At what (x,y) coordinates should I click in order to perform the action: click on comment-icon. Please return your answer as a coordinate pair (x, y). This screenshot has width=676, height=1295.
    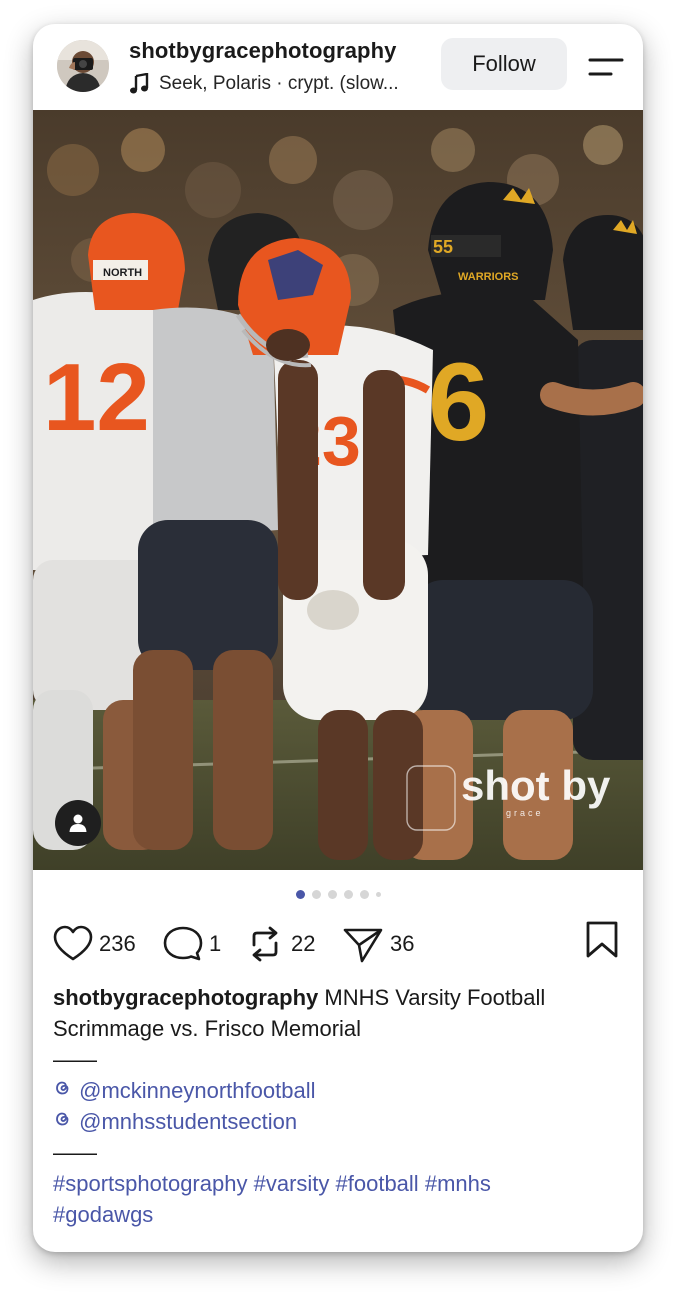
    Looking at the image, I should click on (183, 943).